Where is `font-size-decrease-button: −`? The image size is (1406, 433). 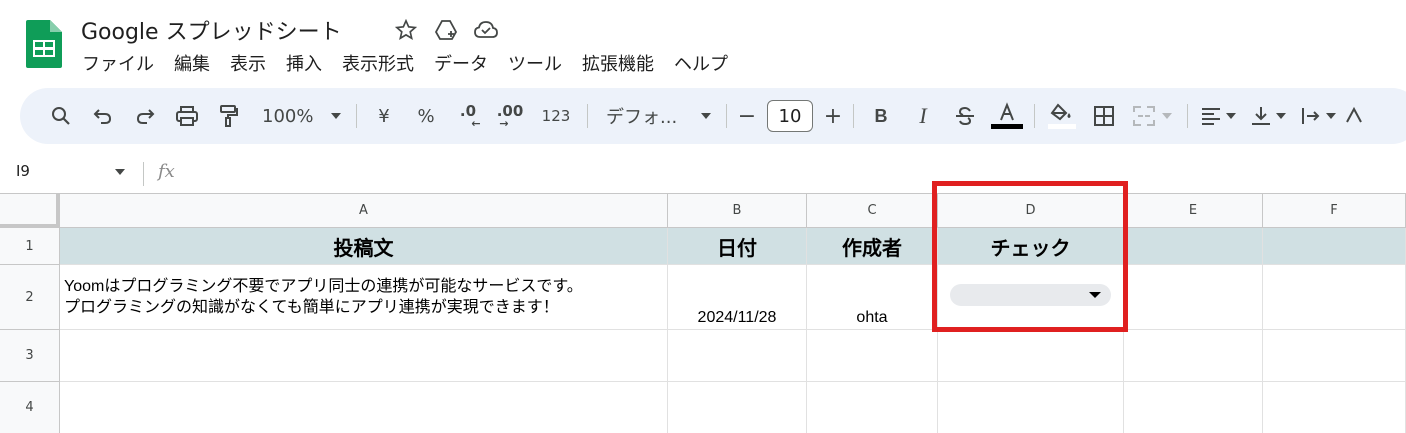 font-size-decrease-button: − is located at coordinates (747, 116).